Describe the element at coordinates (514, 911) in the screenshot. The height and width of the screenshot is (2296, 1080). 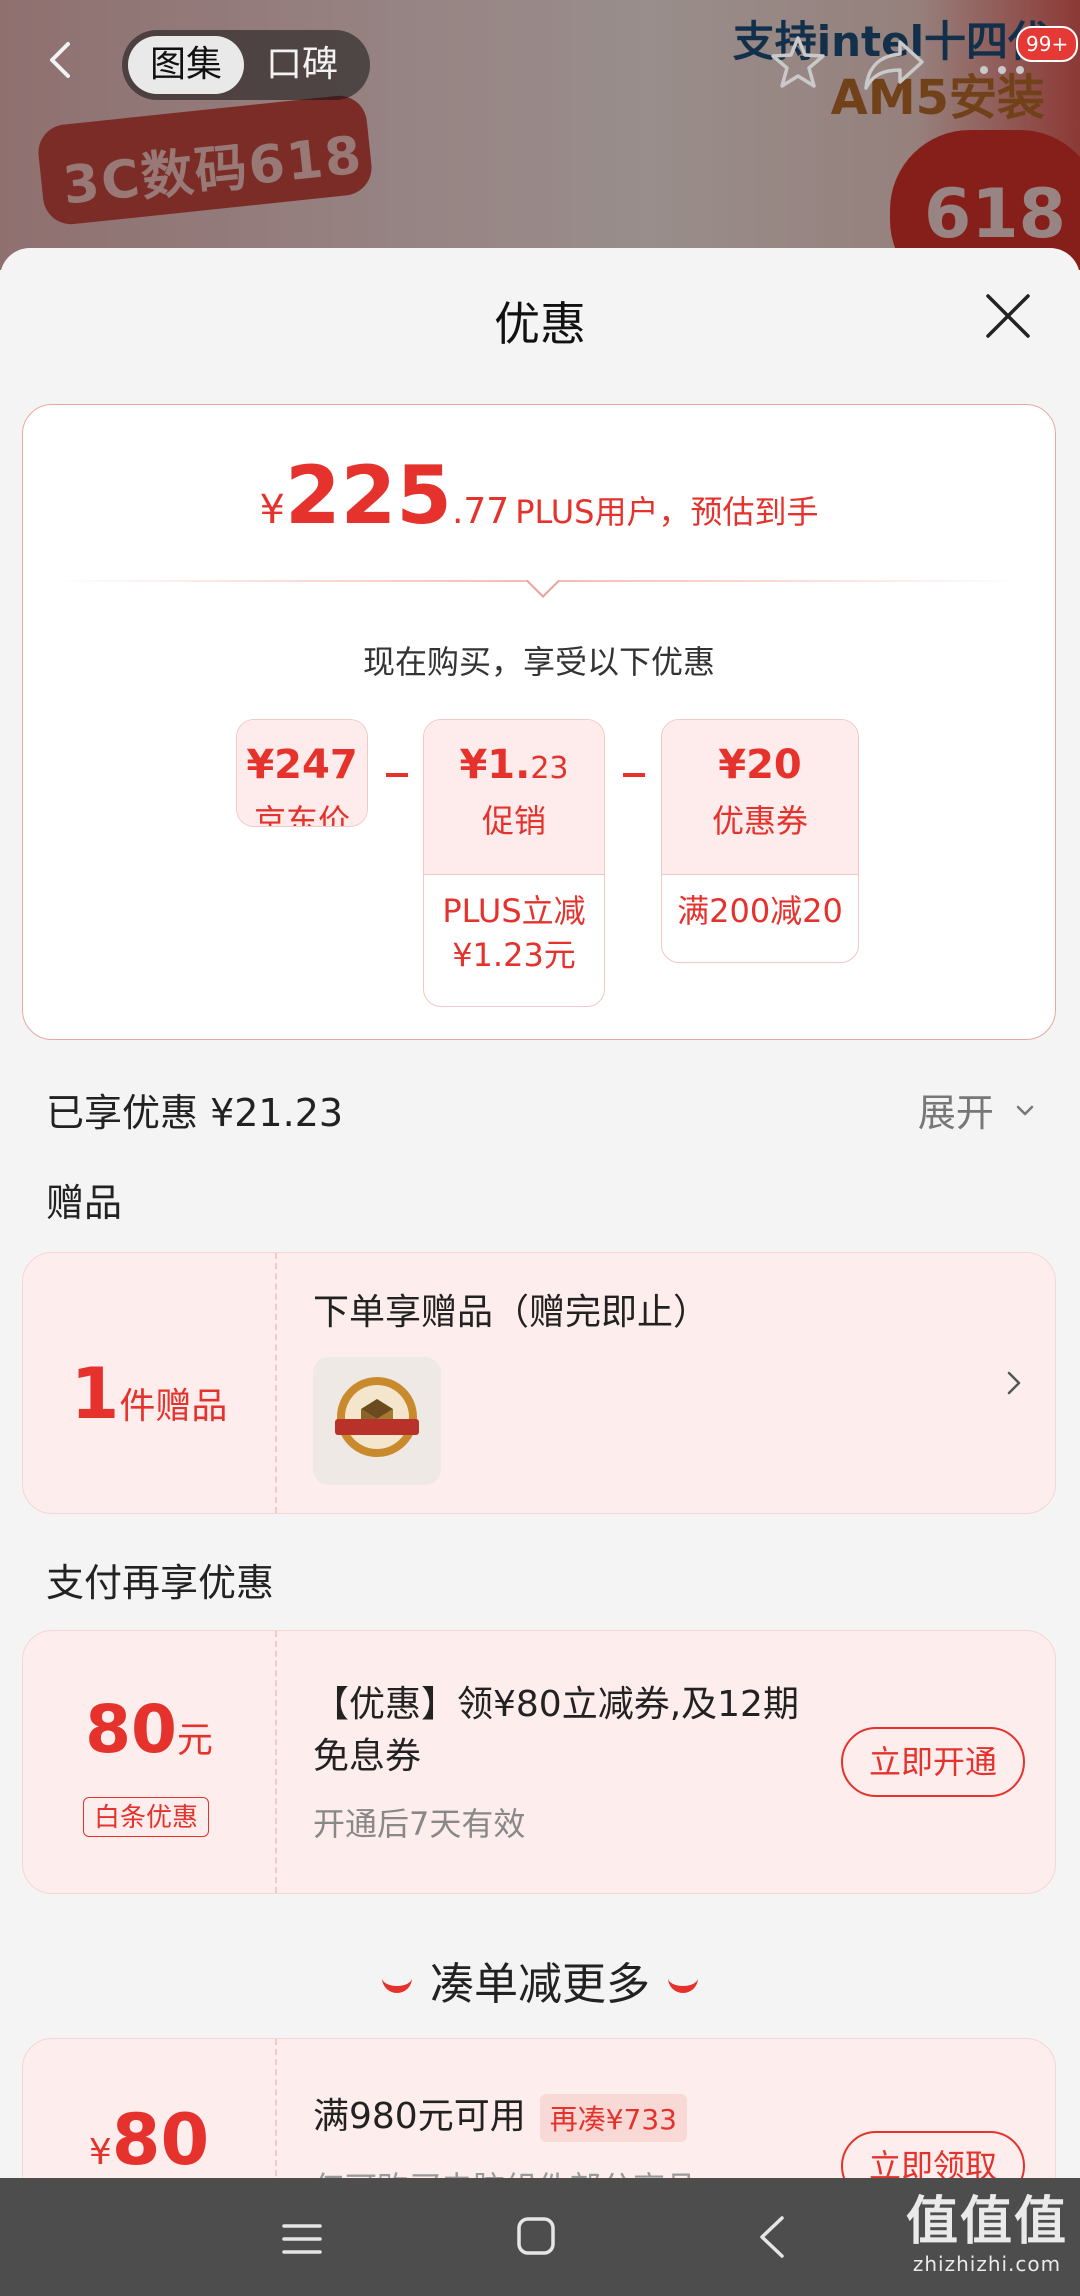
I see `promotion-detail-line1: PLUS立减` at that location.